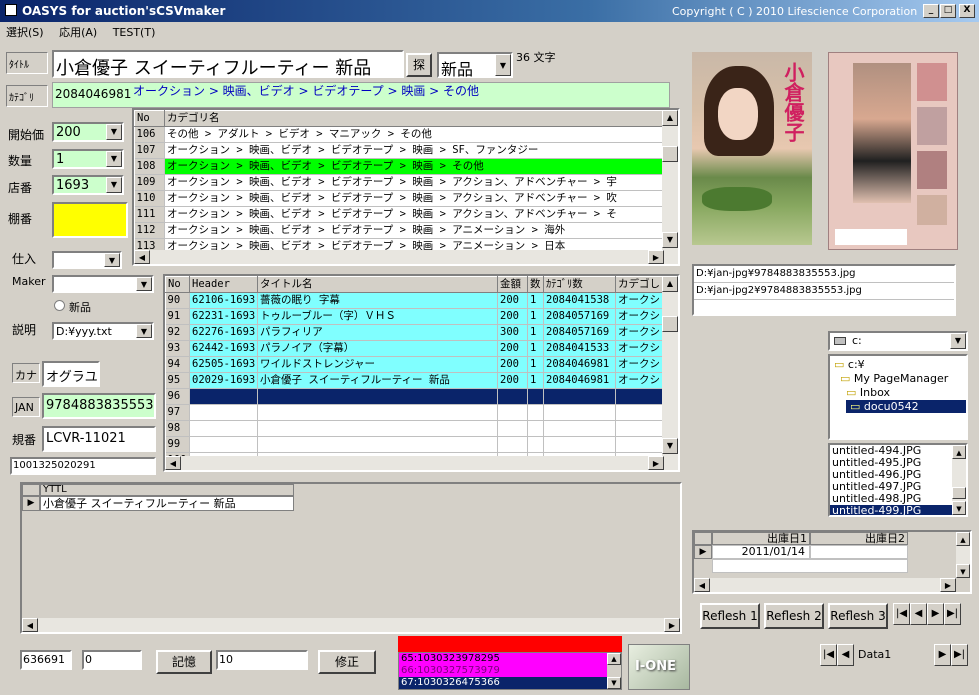 The width and height of the screenshot is (979, 695). Describe the element at coordinates (918, 614) in the screenshot. I see `prev-record-icon: ◀` at that location.